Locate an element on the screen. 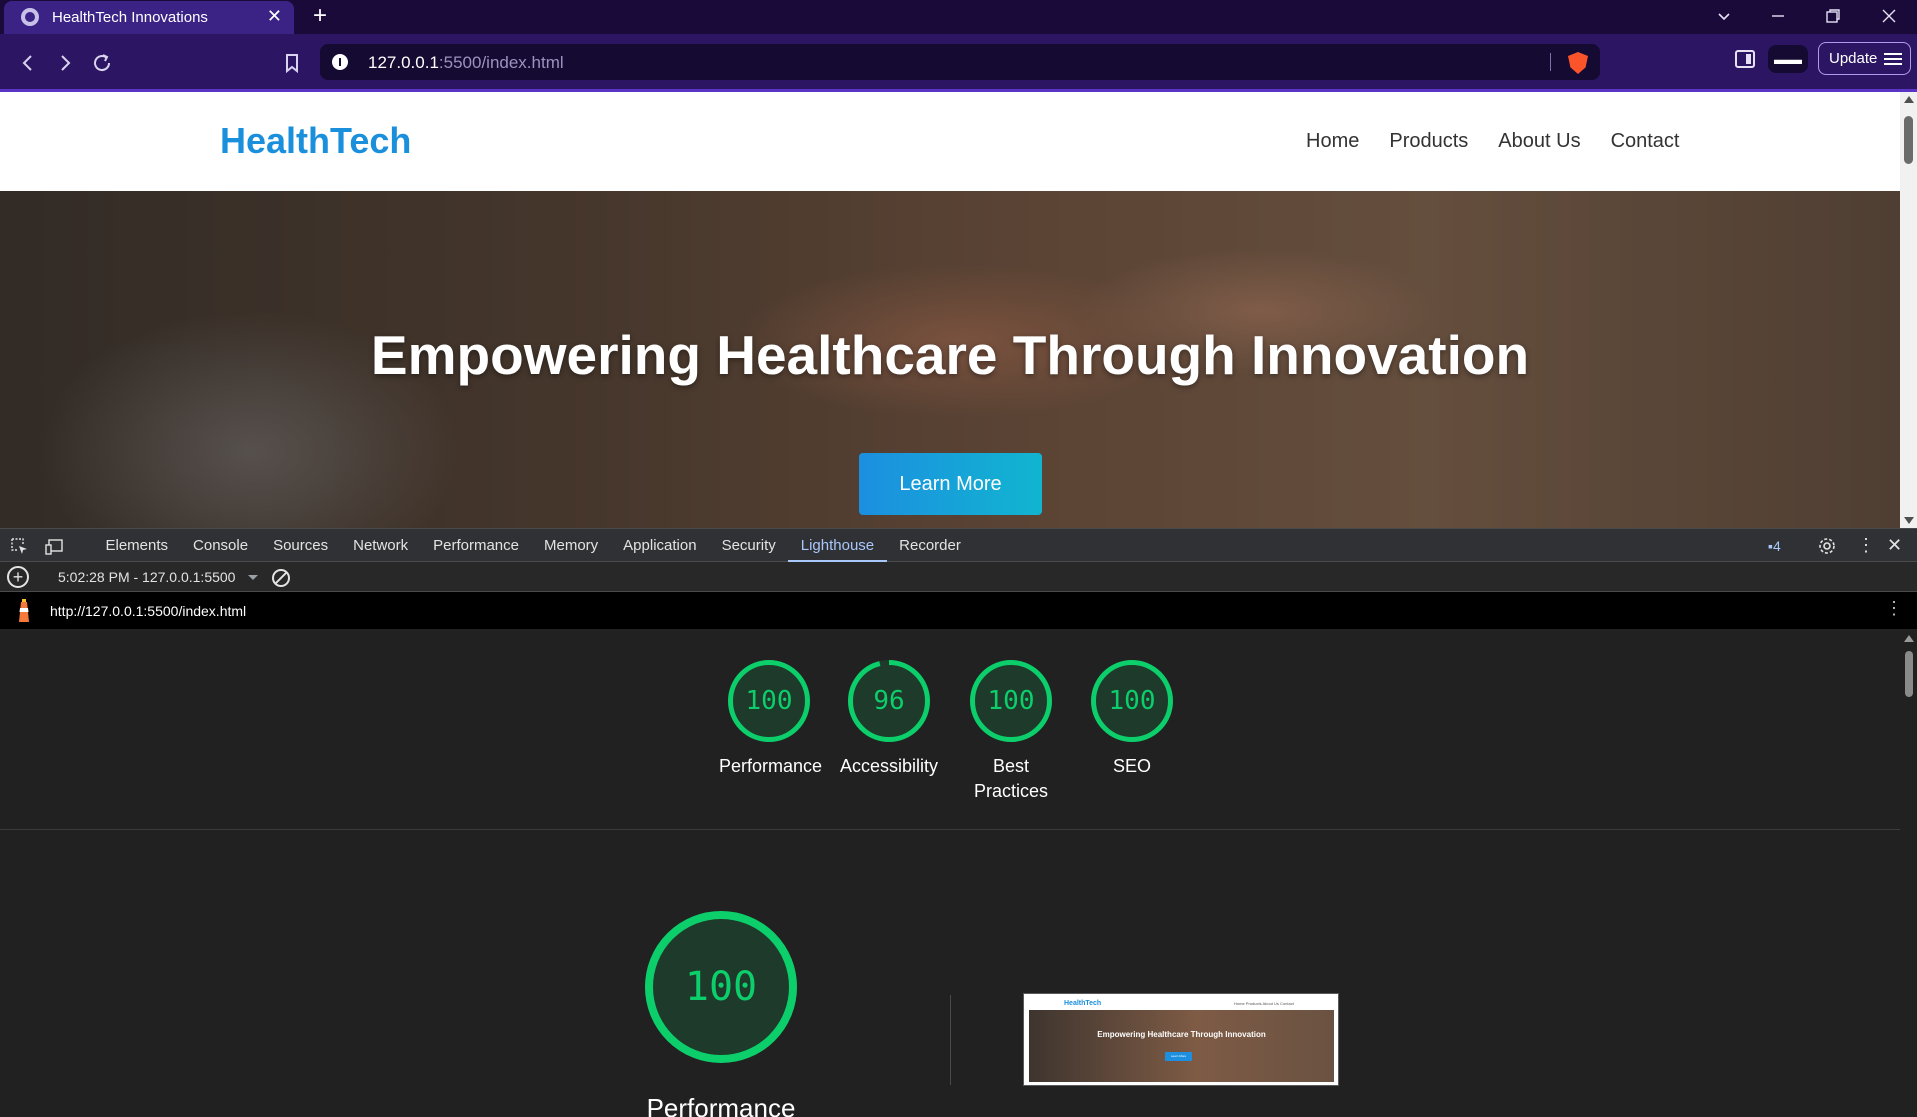 This screenshot has width=1917, height=1117. report-url-bar: http://127.0.0.1:5500/index.html ⋮ is located at coordinates (958, 610).